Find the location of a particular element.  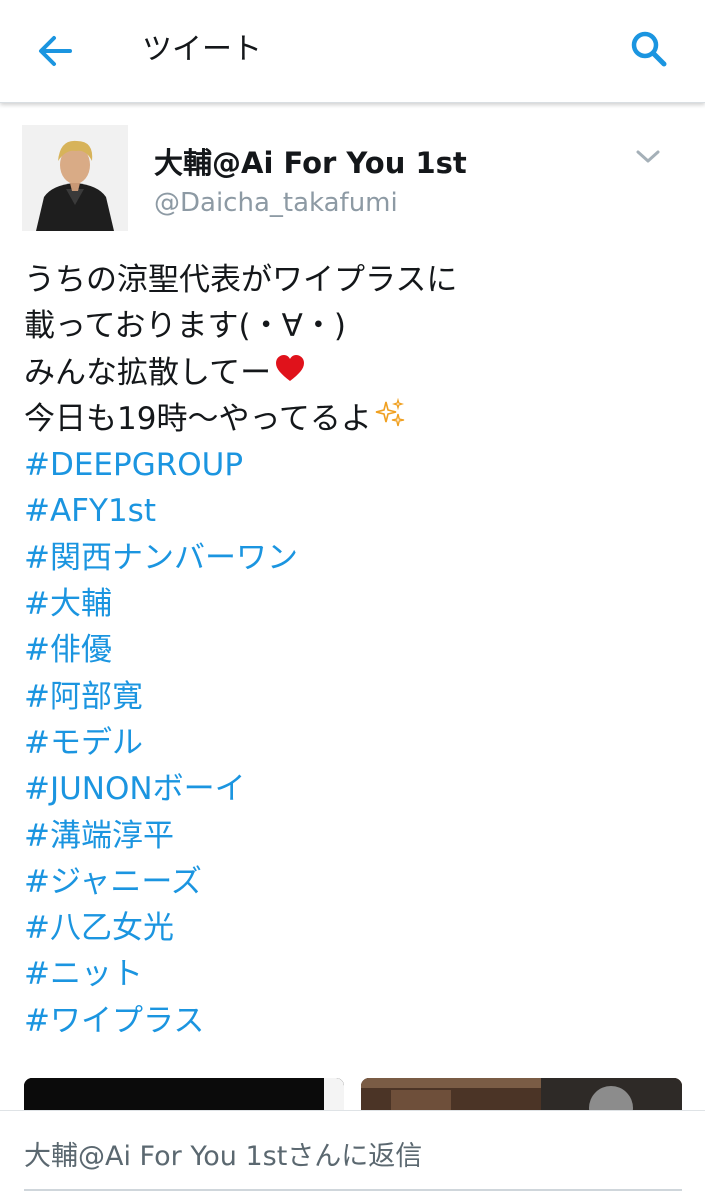

search-icon is located at coordinates (649, 49).